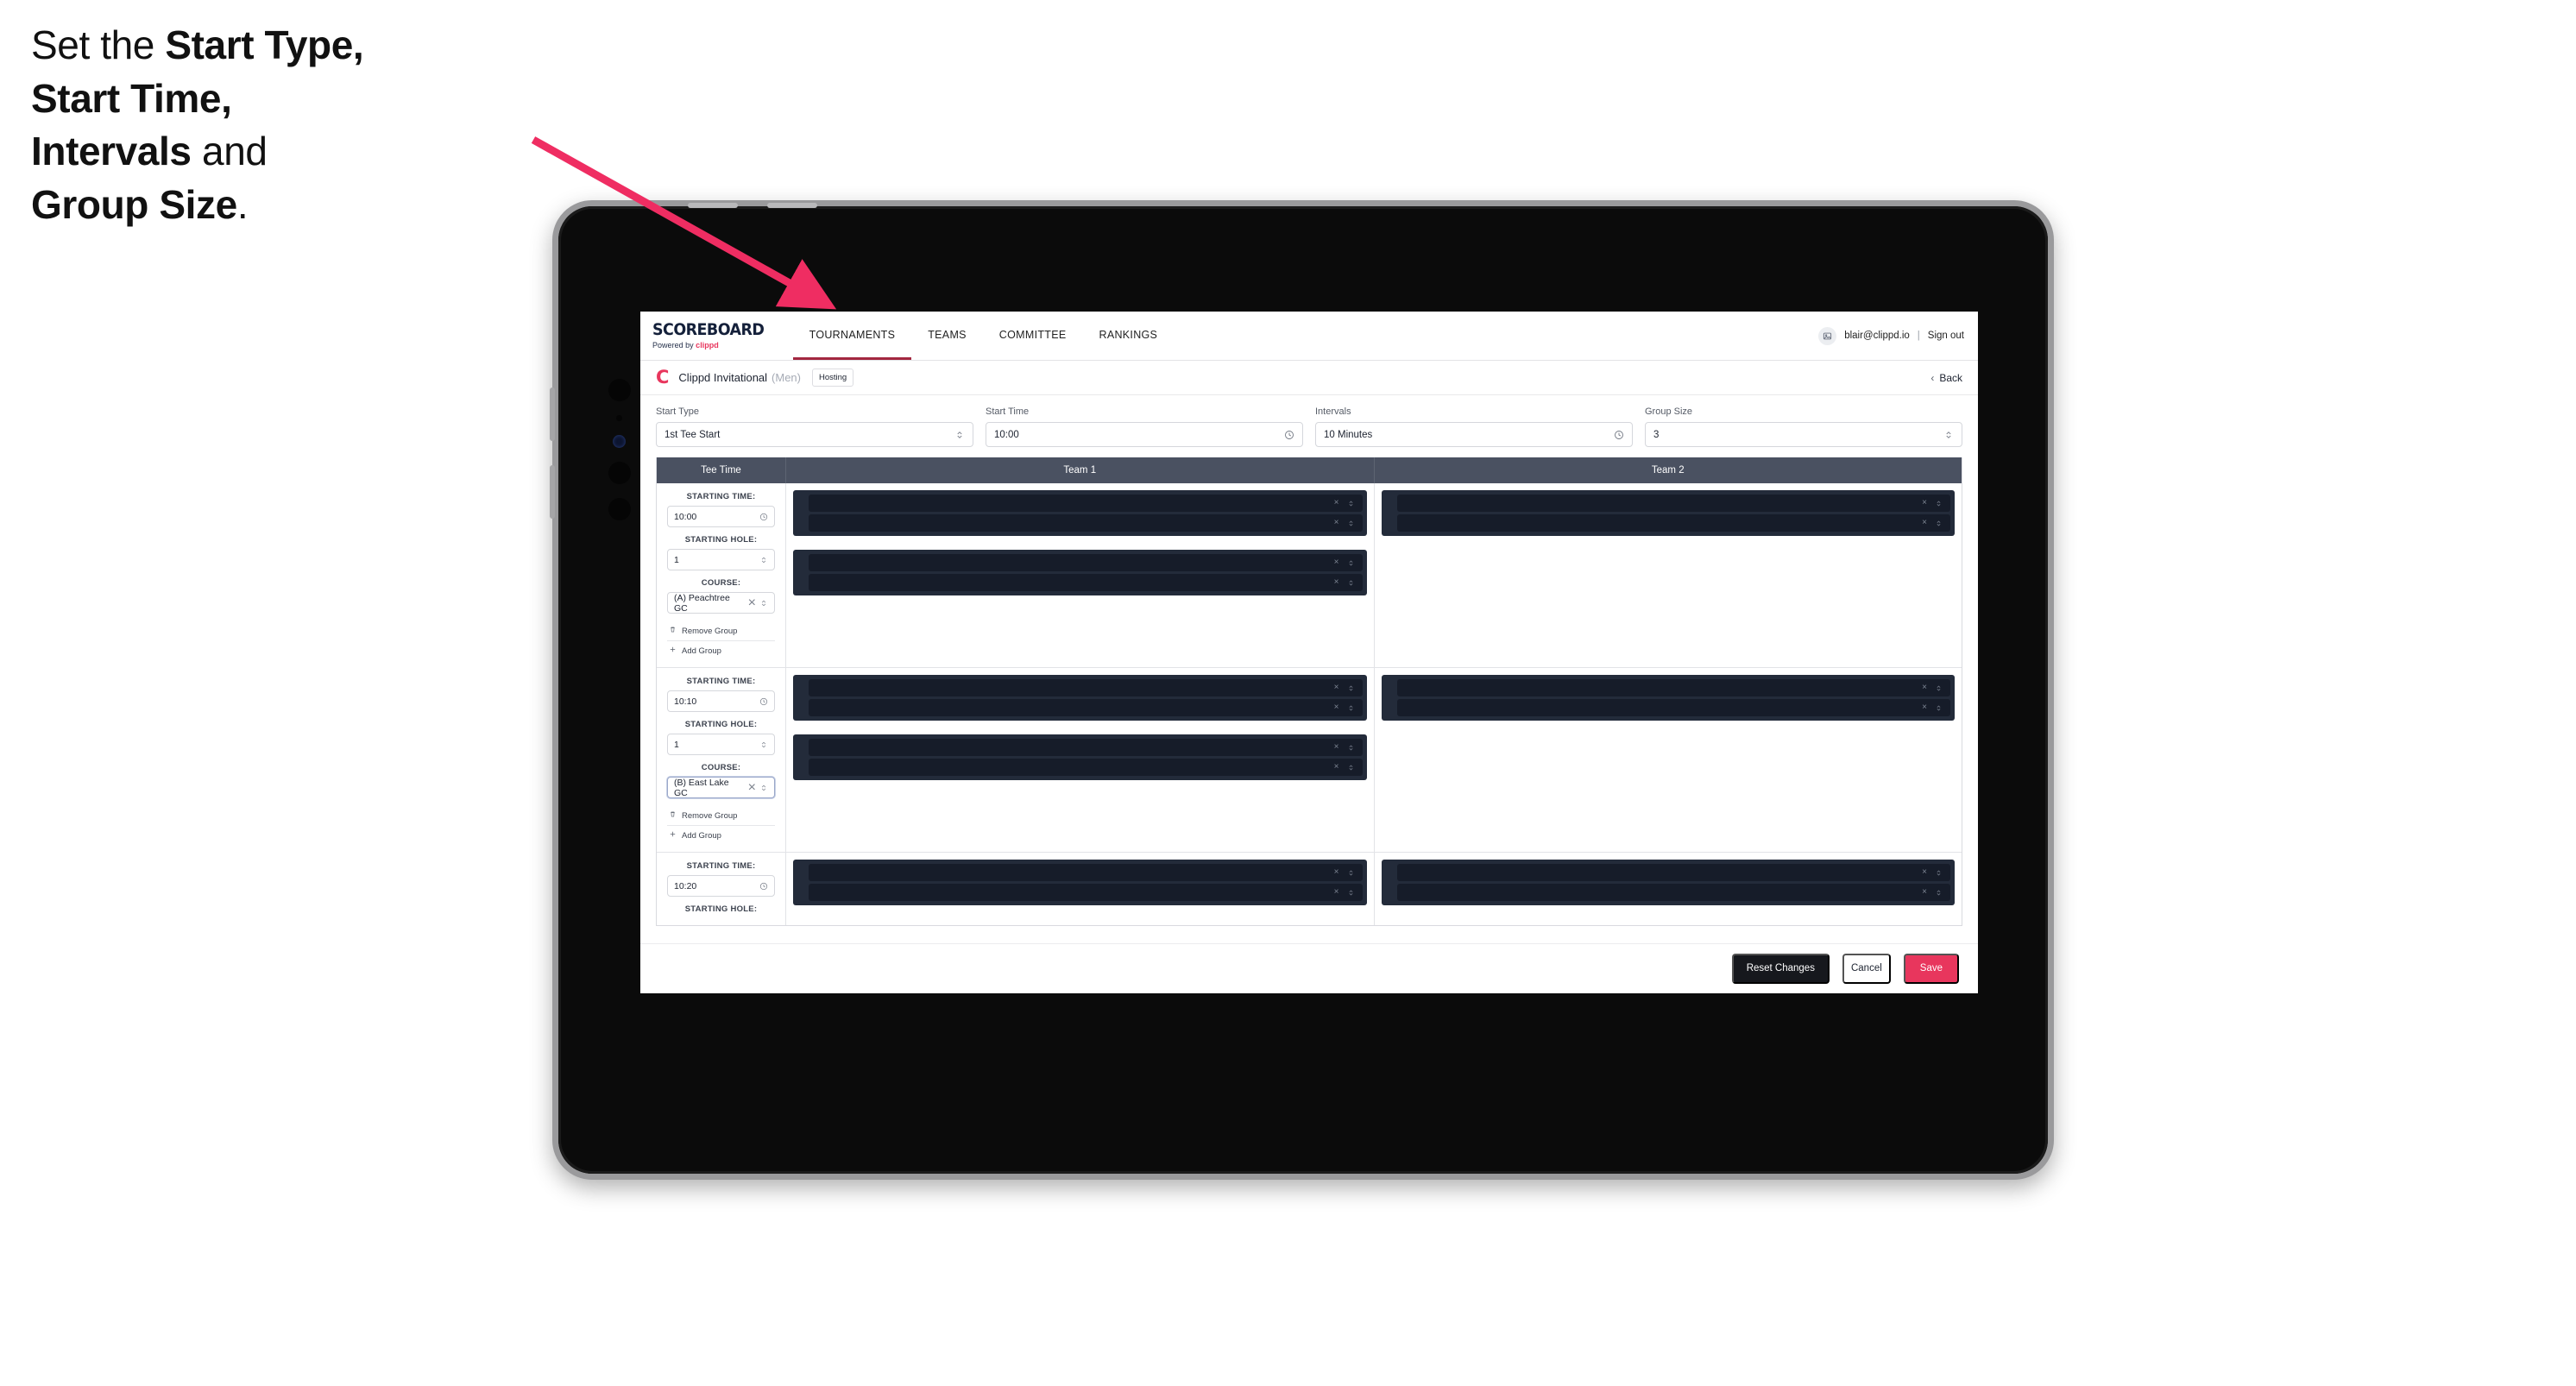  Describe the element at coordinates (1867, 969) in the screenshot. I see `cancel-button: Cancel` at that location.